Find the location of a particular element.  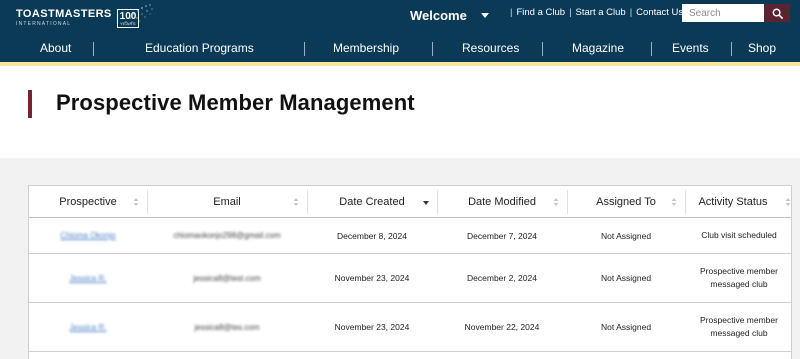

activity-status-cell: Club visit scheduled is located at coordinates (739, 235).